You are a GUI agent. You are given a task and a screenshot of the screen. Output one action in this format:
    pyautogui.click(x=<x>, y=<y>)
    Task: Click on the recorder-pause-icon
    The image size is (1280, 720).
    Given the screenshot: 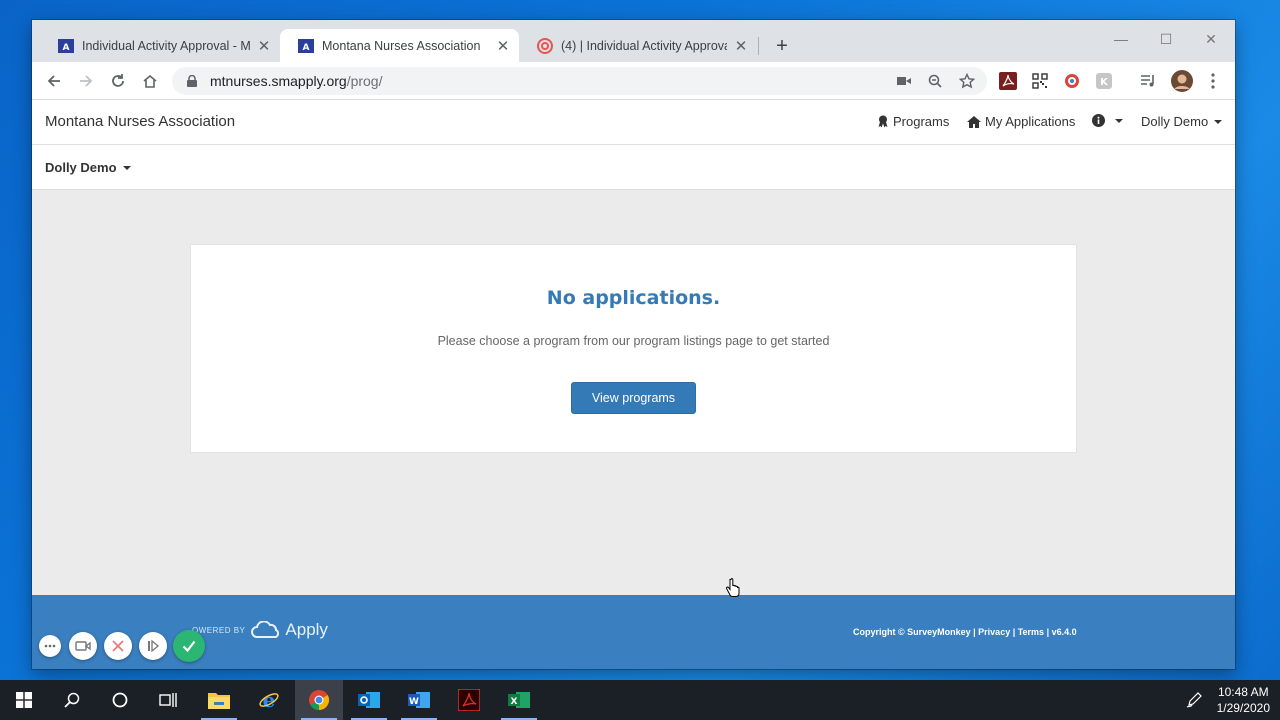 What is the action you would take?
    pyautogui.click(x=153, y=646)
    